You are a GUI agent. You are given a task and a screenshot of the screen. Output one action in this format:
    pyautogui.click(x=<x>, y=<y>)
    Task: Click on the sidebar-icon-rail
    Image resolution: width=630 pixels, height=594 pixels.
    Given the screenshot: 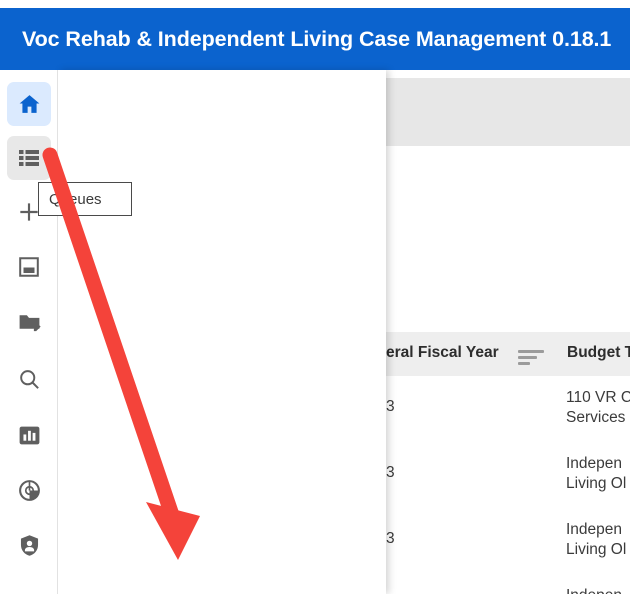 What is the action you would take?
    pyautogui.click(x=29, y=332)
    